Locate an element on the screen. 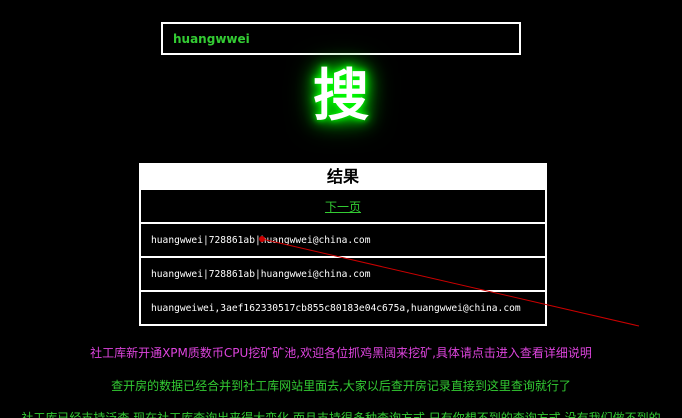 The image size is (682, 418). search-box is located at coordinates (341, 38).